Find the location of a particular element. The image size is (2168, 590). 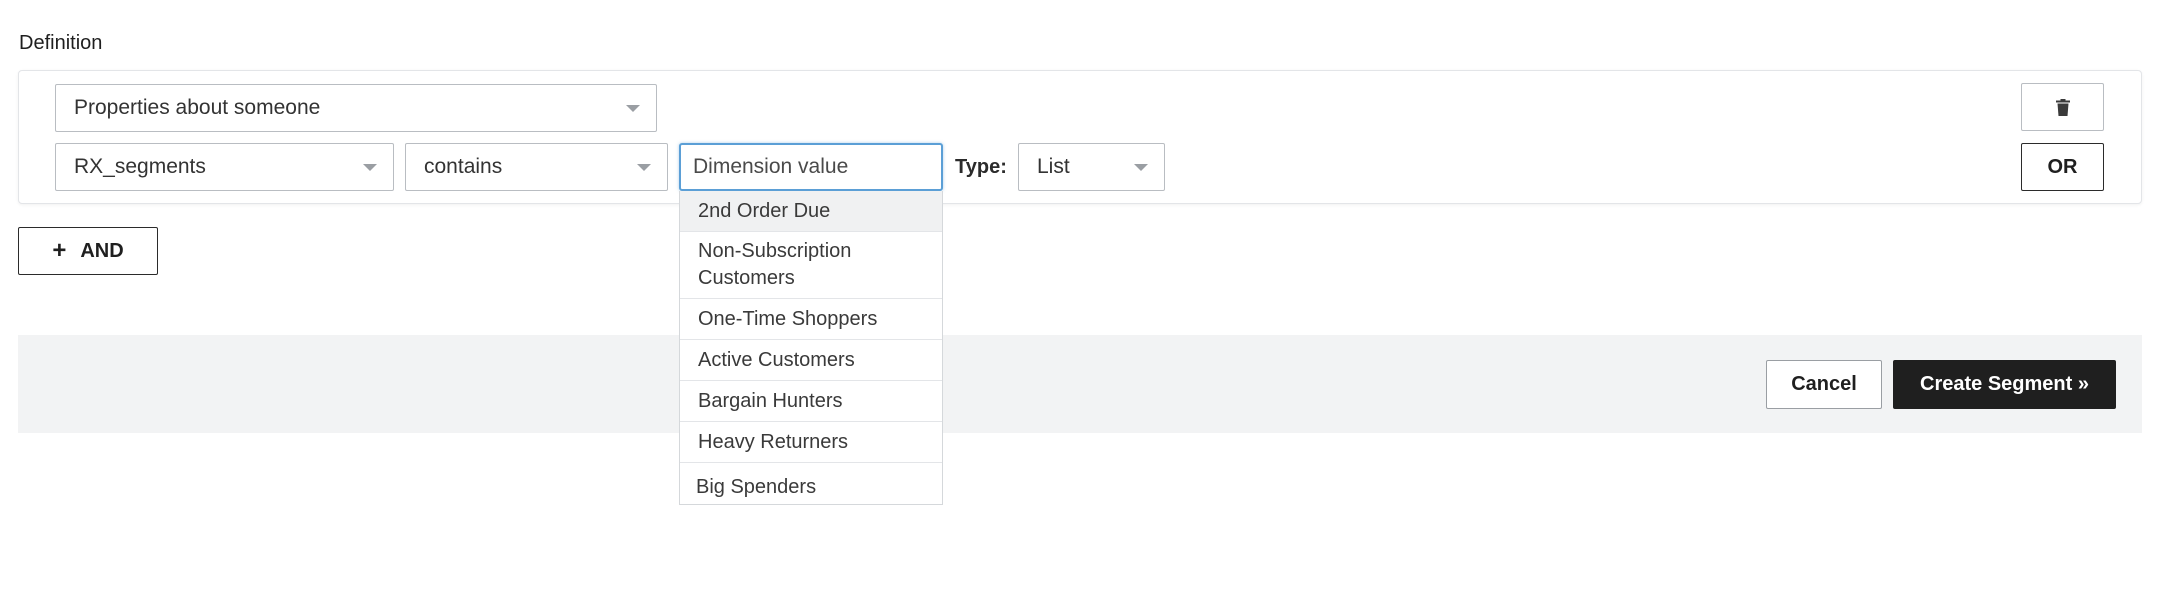

properties-select: Properties about someone is located at coordinates (356, 108).